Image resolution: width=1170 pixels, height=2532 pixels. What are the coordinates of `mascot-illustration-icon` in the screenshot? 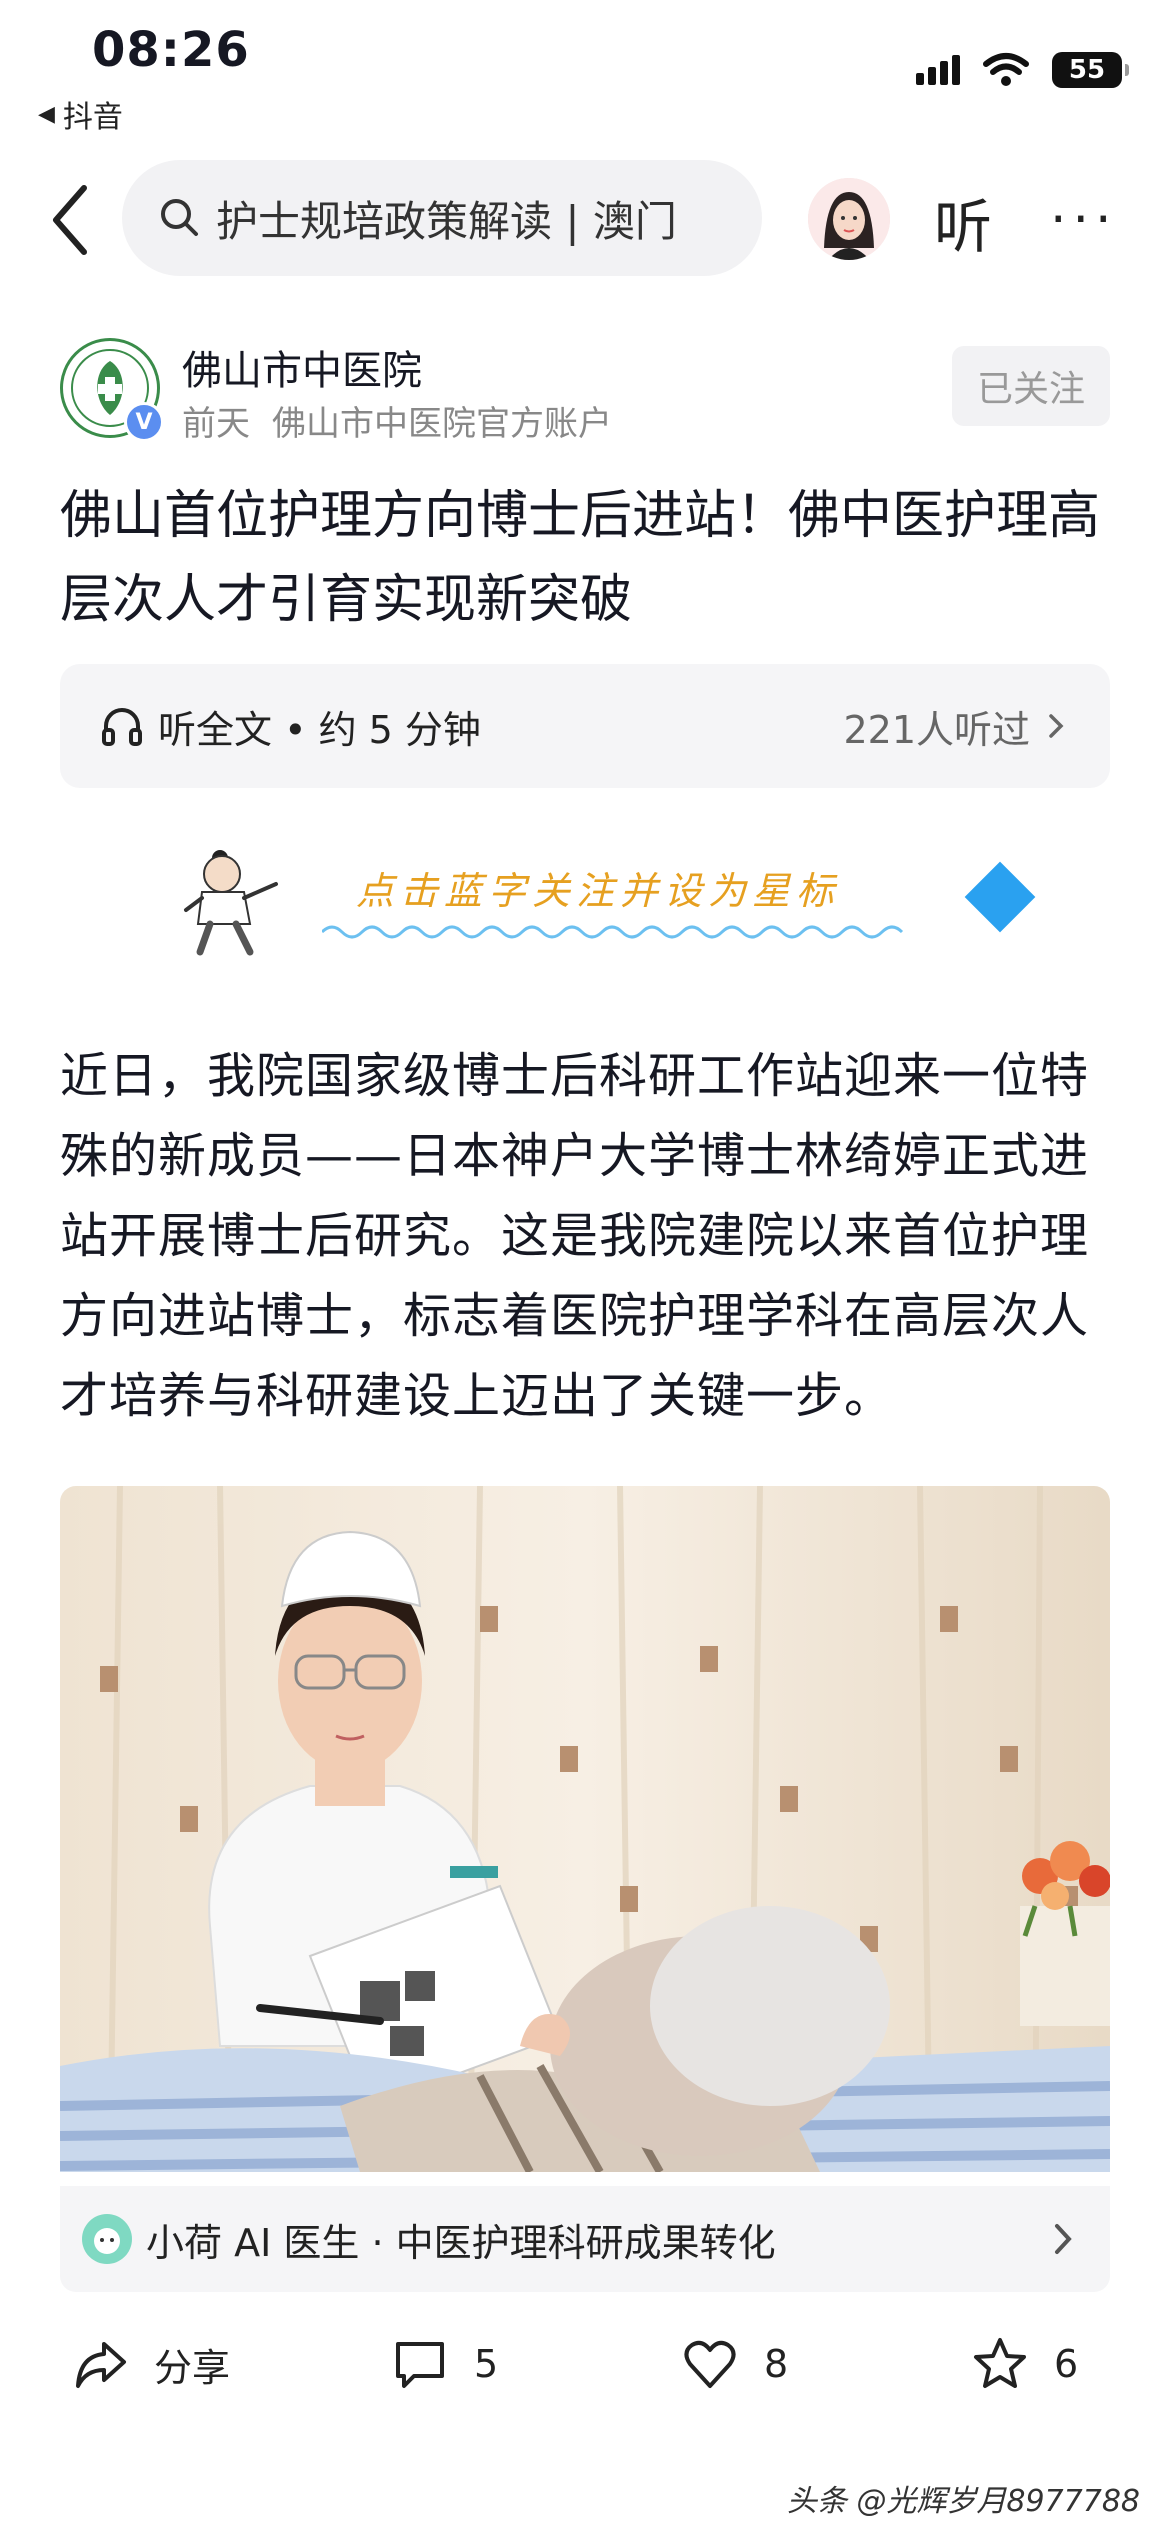 It's located at (231, 903).